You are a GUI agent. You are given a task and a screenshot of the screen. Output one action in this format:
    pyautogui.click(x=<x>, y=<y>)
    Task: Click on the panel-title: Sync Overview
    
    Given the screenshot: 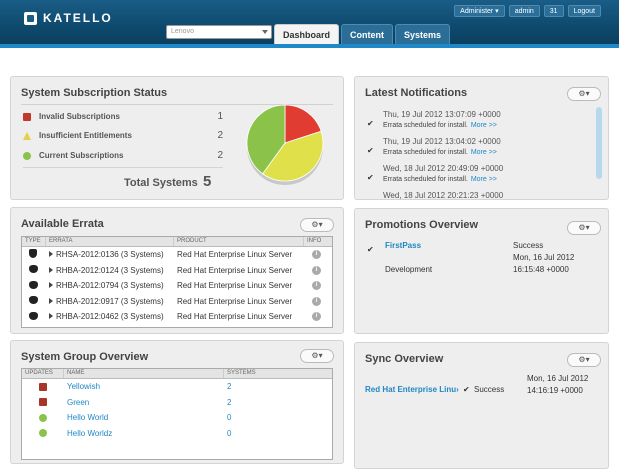 What is the action you would take?
    pyautogui.click(x=404, y=359)
    